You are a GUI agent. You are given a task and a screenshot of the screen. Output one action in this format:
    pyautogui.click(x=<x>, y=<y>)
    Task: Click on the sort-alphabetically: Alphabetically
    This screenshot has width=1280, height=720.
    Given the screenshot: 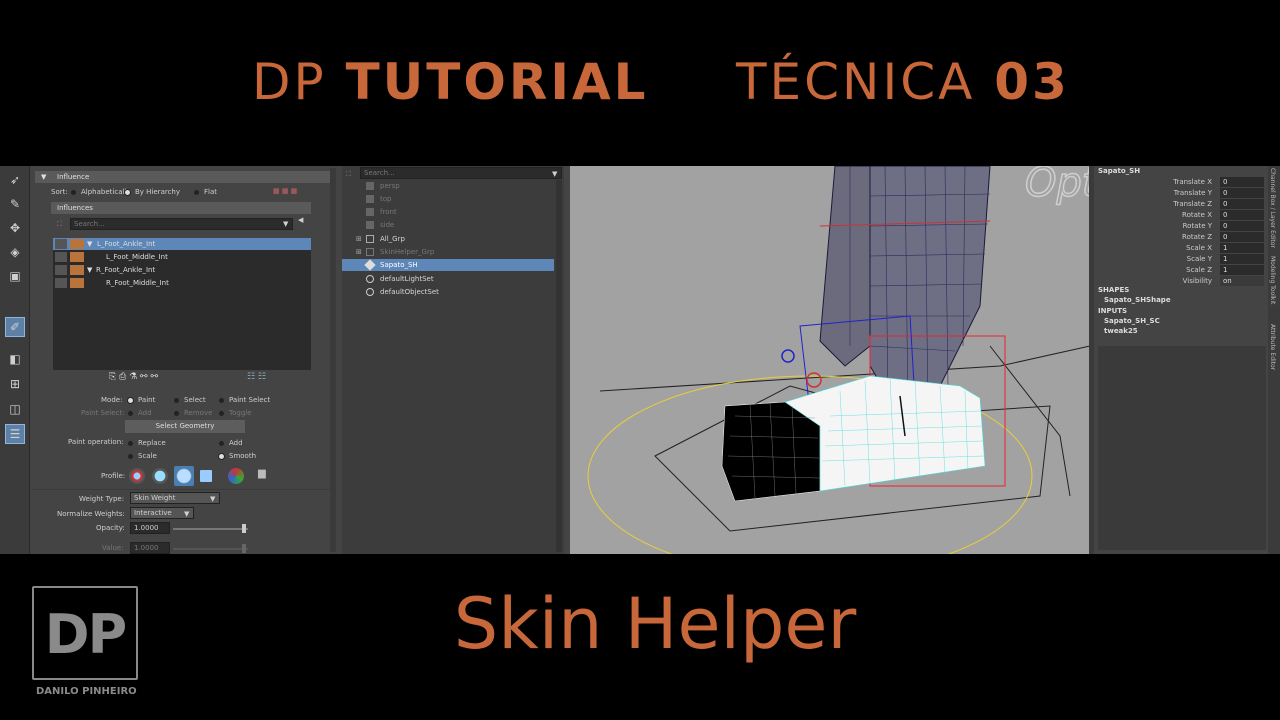 What is the action you would take?
    pyautogui.click(x=101, y=192)
    